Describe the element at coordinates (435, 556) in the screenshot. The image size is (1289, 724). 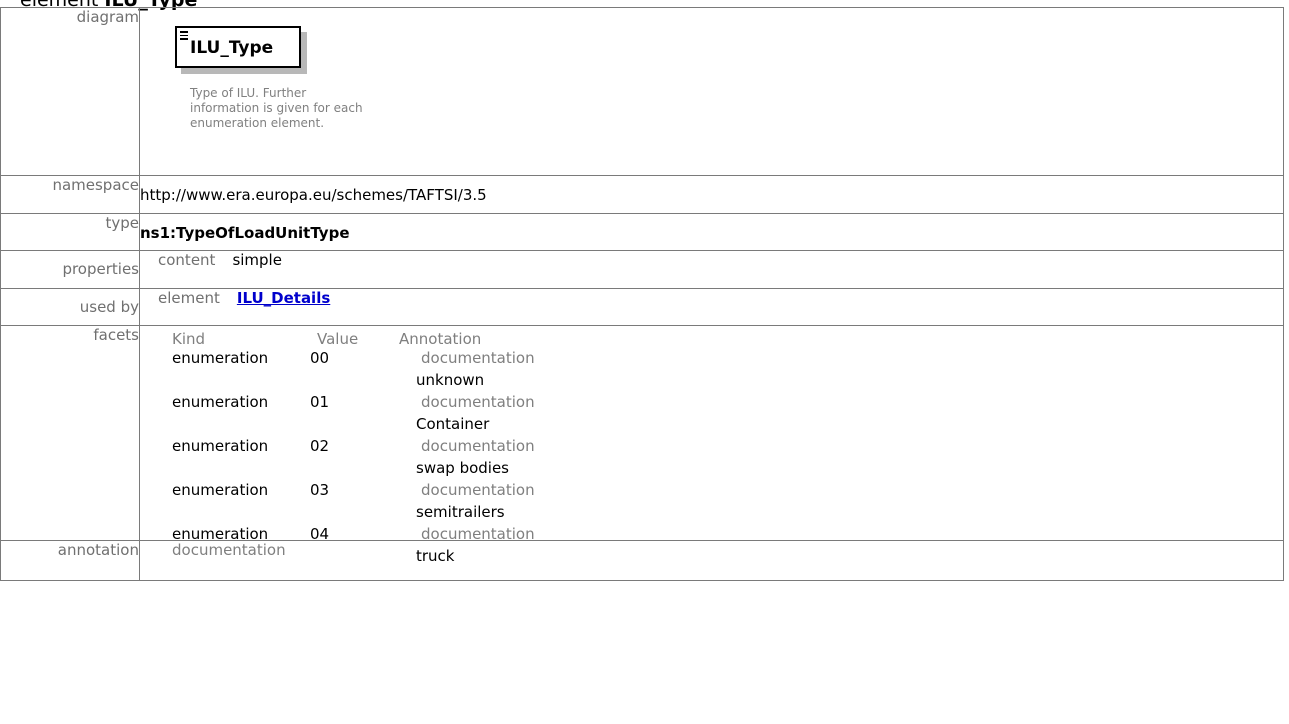
I see `facet-doc: truck` at that location.